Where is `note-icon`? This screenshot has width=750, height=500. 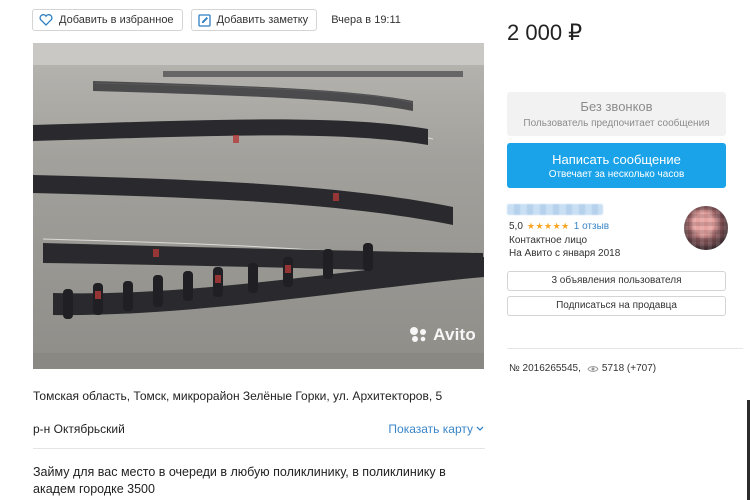
note-icon is located at coordinates (204, 20).